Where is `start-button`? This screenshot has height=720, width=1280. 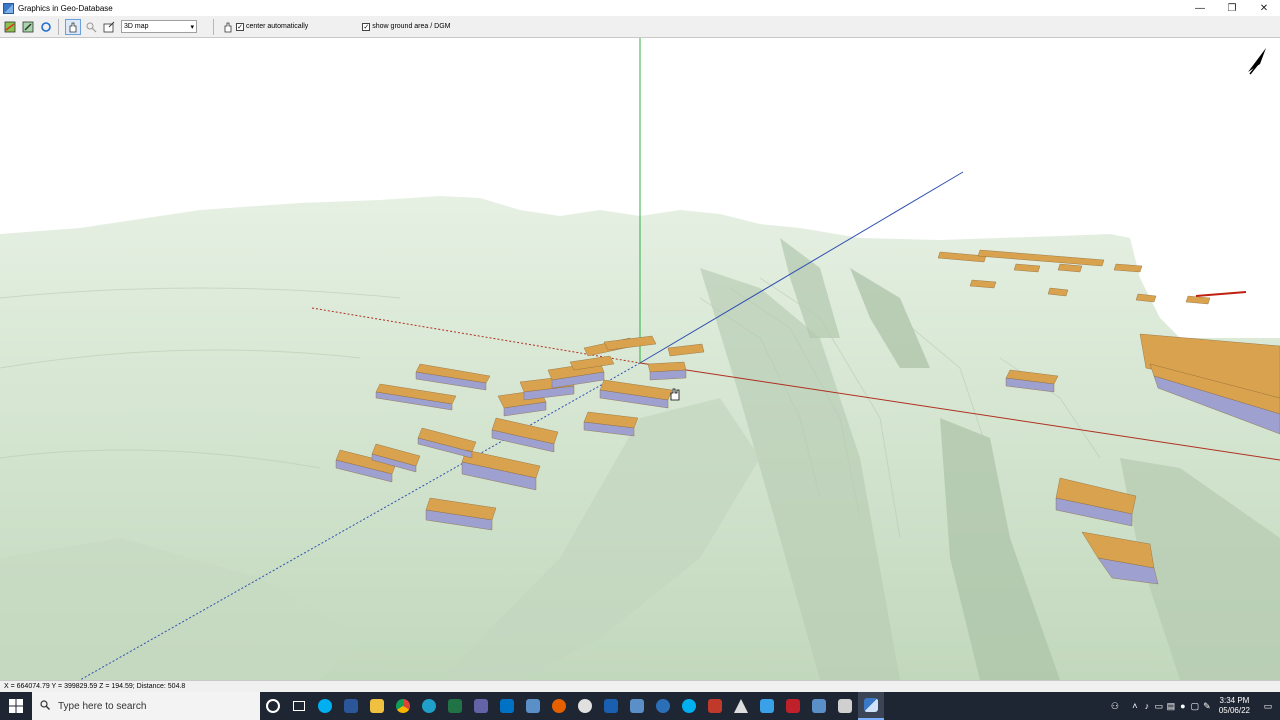
start-button is located at coordinates (16, 706).